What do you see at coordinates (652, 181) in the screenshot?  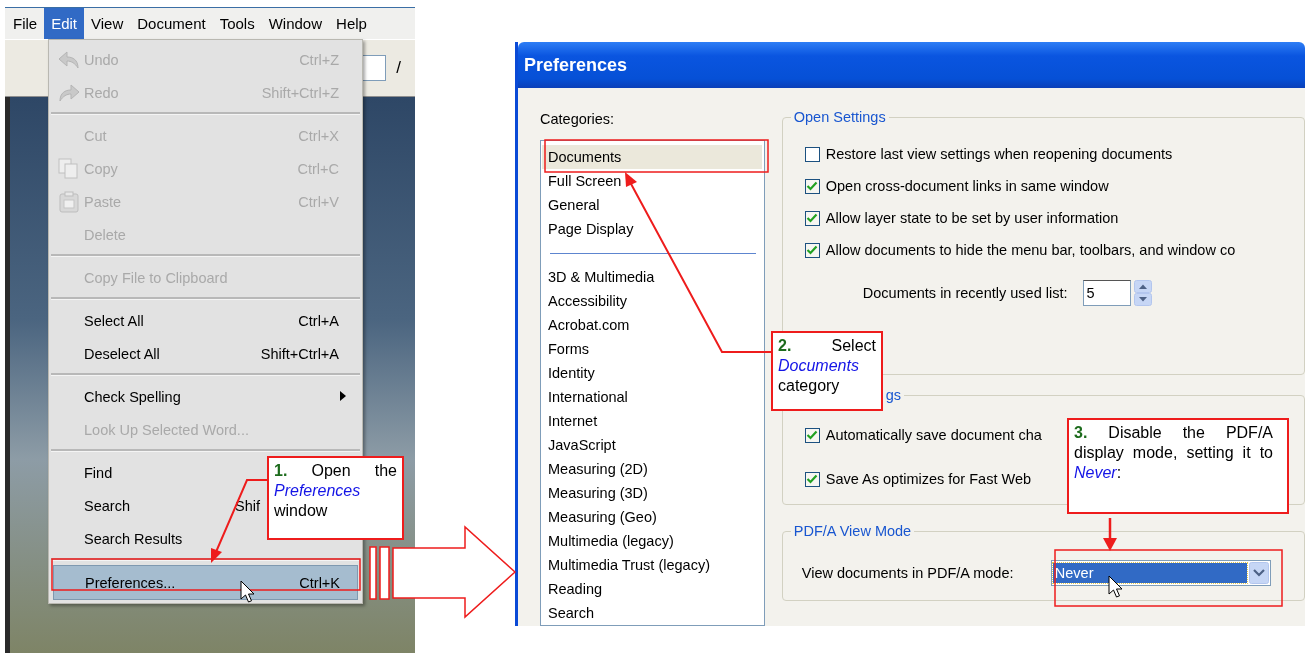 I see `category-item: Full Screen` at bounding box center [652, 181].